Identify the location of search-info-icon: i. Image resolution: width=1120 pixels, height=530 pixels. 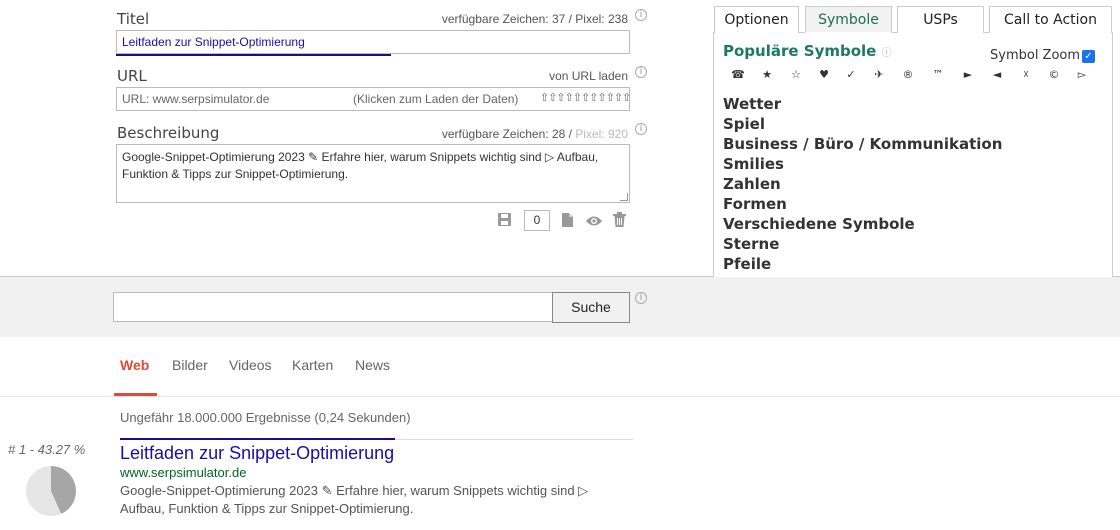
(641, 298).